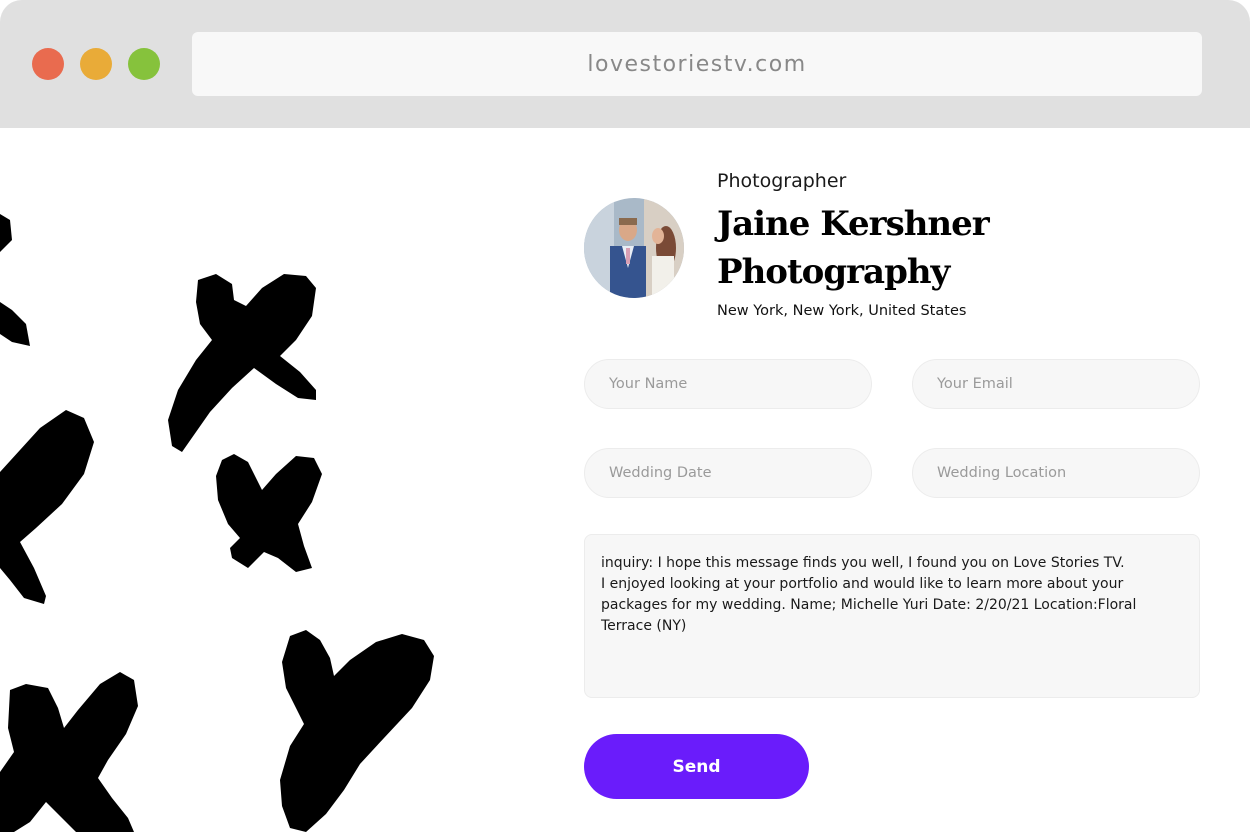 Image resolution: width=1250 pixels, height=832 pixels. Describe the element at coordinates (96, 64) in the screenshot. I see `minimize-window-dot` at that location.